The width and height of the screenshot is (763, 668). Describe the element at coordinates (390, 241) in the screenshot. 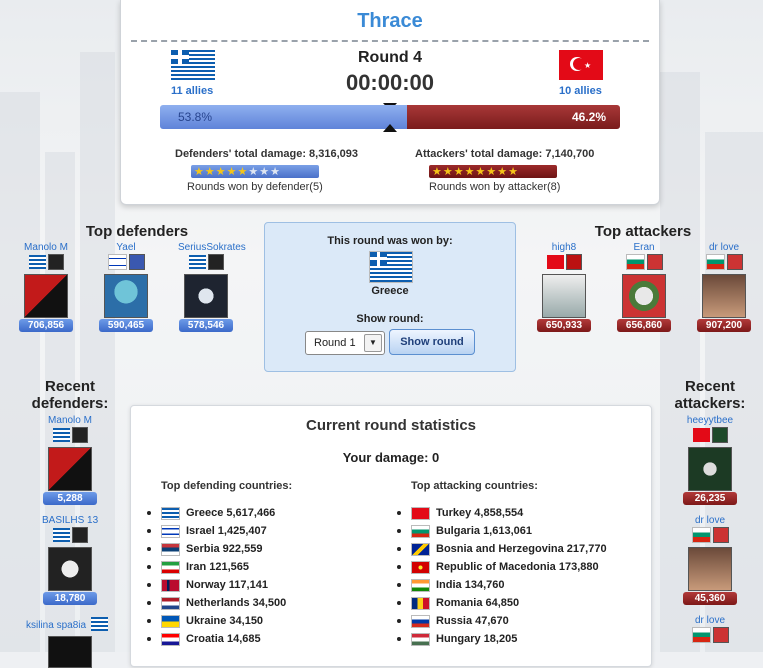

I see `round-won-label: This round was won by:` at that location.